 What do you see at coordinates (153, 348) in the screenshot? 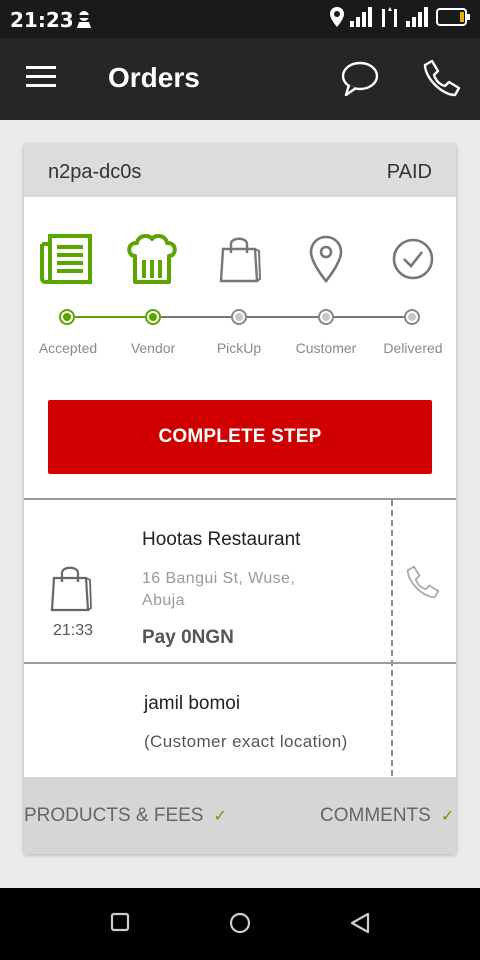
I see `step-label-vendor: Vendor` at bounding box center [153, 348].